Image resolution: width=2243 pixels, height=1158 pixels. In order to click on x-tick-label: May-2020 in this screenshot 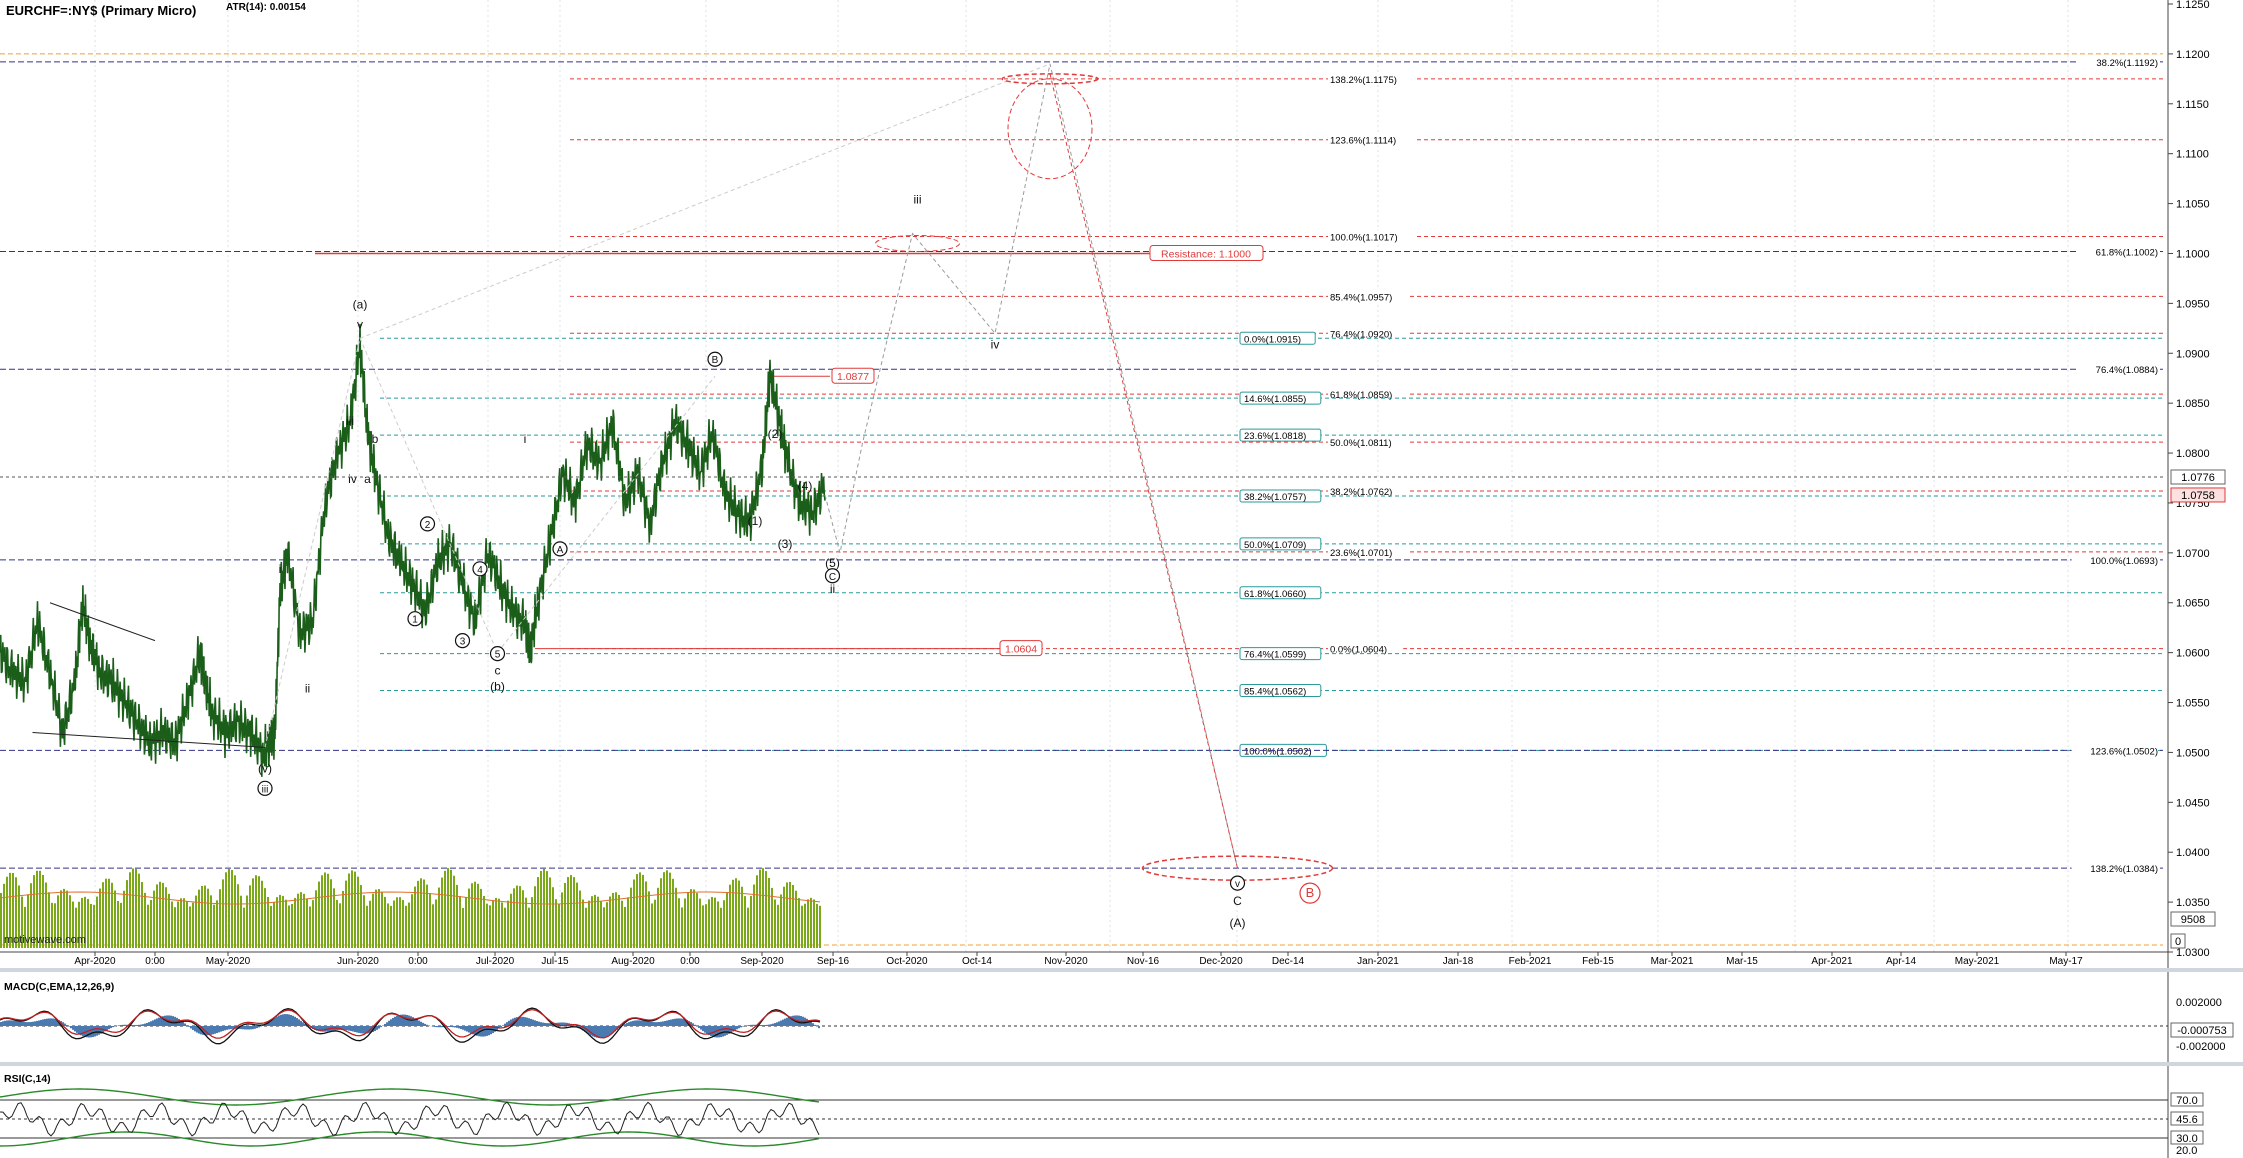, I will do `click(228, 961)`.